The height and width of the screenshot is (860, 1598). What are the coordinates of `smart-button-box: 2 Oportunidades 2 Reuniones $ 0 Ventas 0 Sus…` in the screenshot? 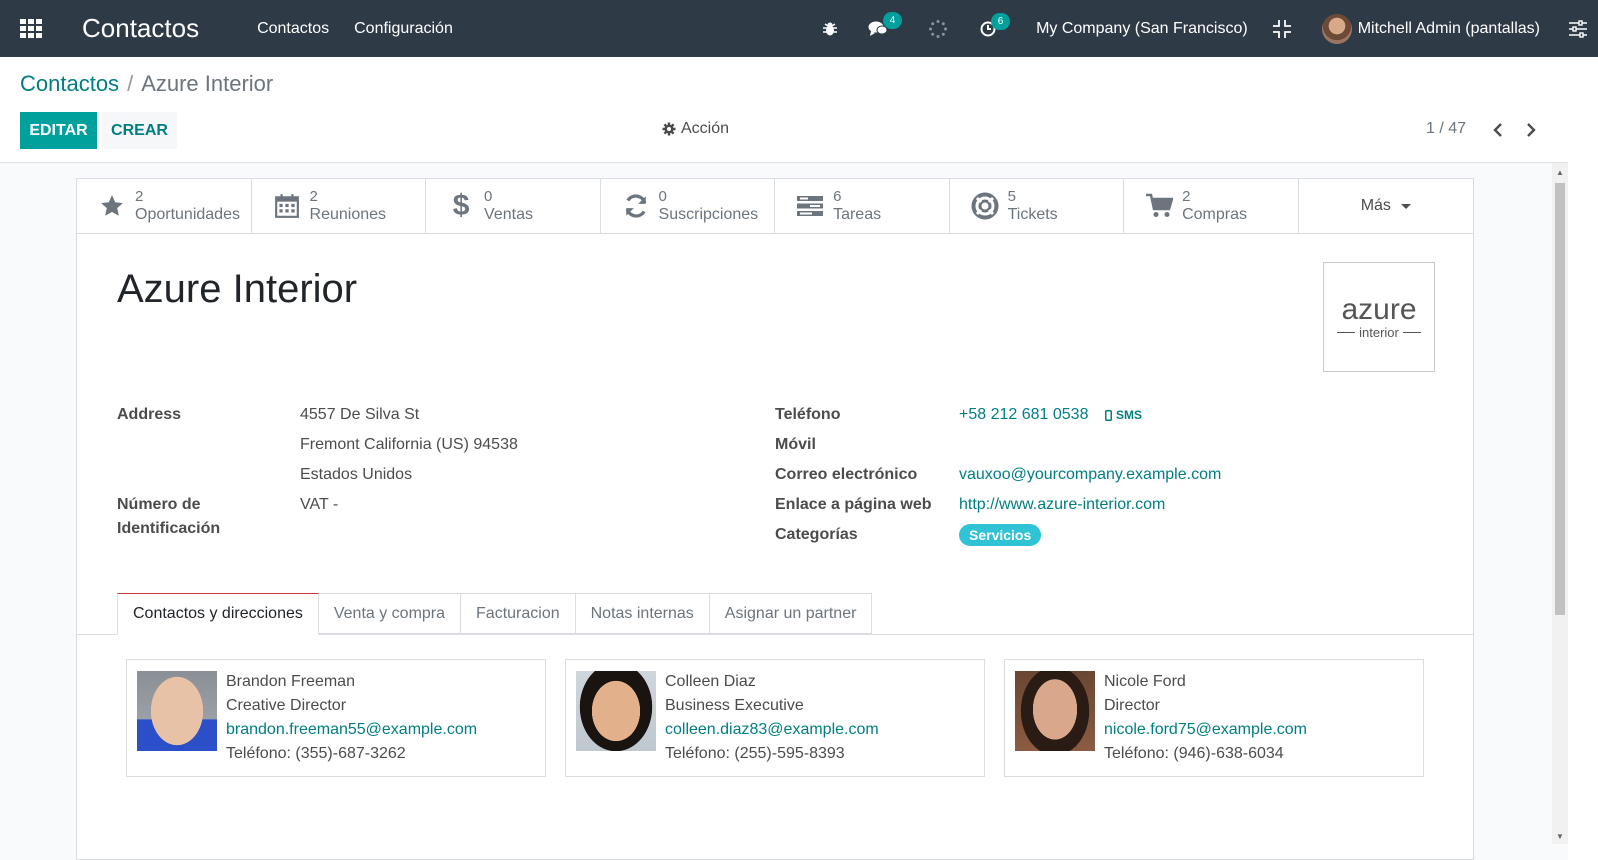 It's located at (775, 206).